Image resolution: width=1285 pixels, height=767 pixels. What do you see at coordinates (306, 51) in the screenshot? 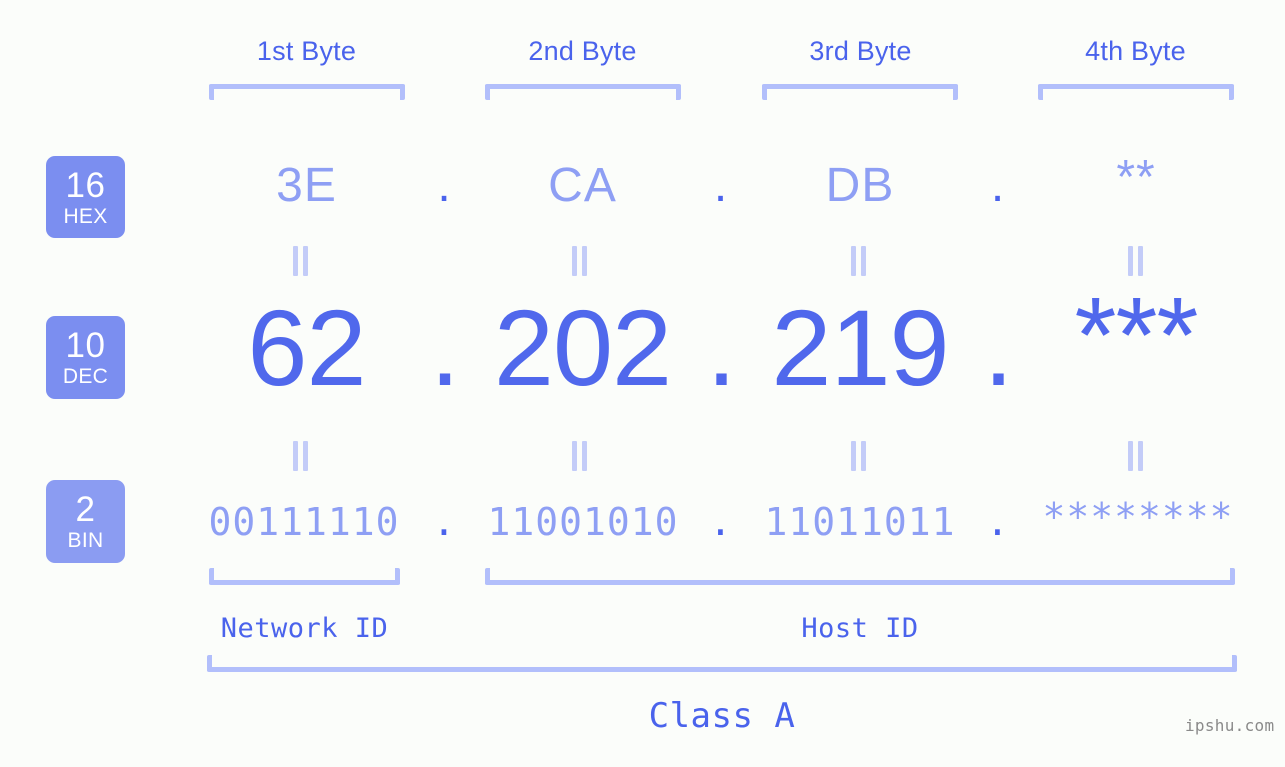
I see `byte-header-1: 1st Byte` at bounding box center [306, 51].